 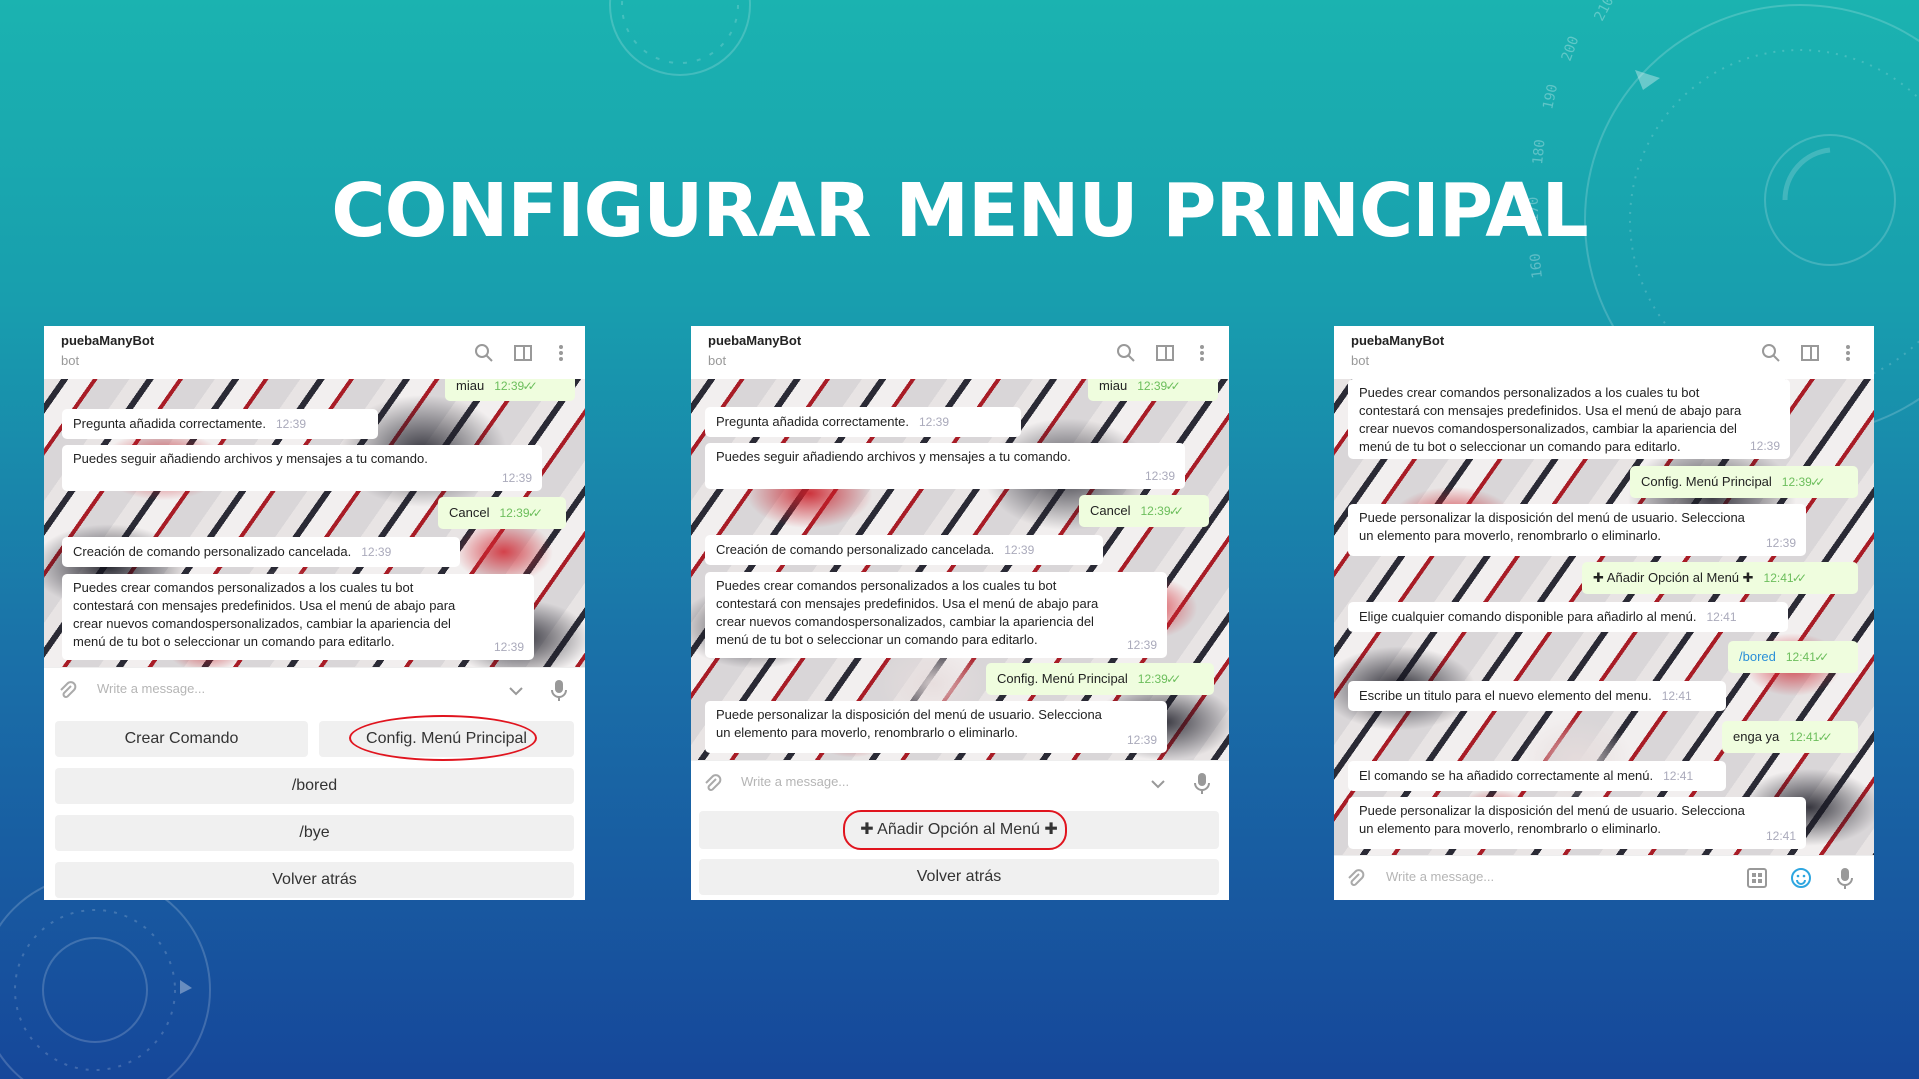 What do you see at coordinates (1571, 48) in the screenshot?
I see `deco-number: 200` at bounding box center [1571, 48].